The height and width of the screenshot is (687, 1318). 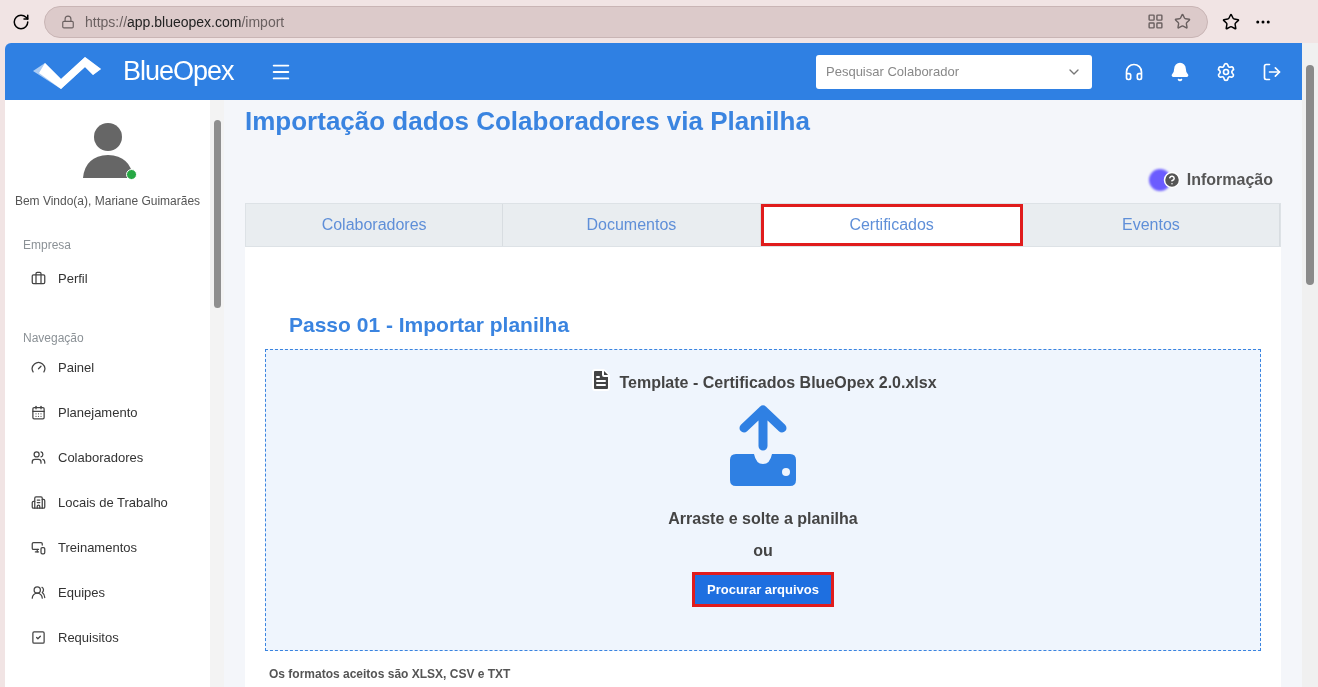 What do you see at coordinates (38, 547) in the screenshot?
I see `devices-icon` at bounding box center [38, 547].